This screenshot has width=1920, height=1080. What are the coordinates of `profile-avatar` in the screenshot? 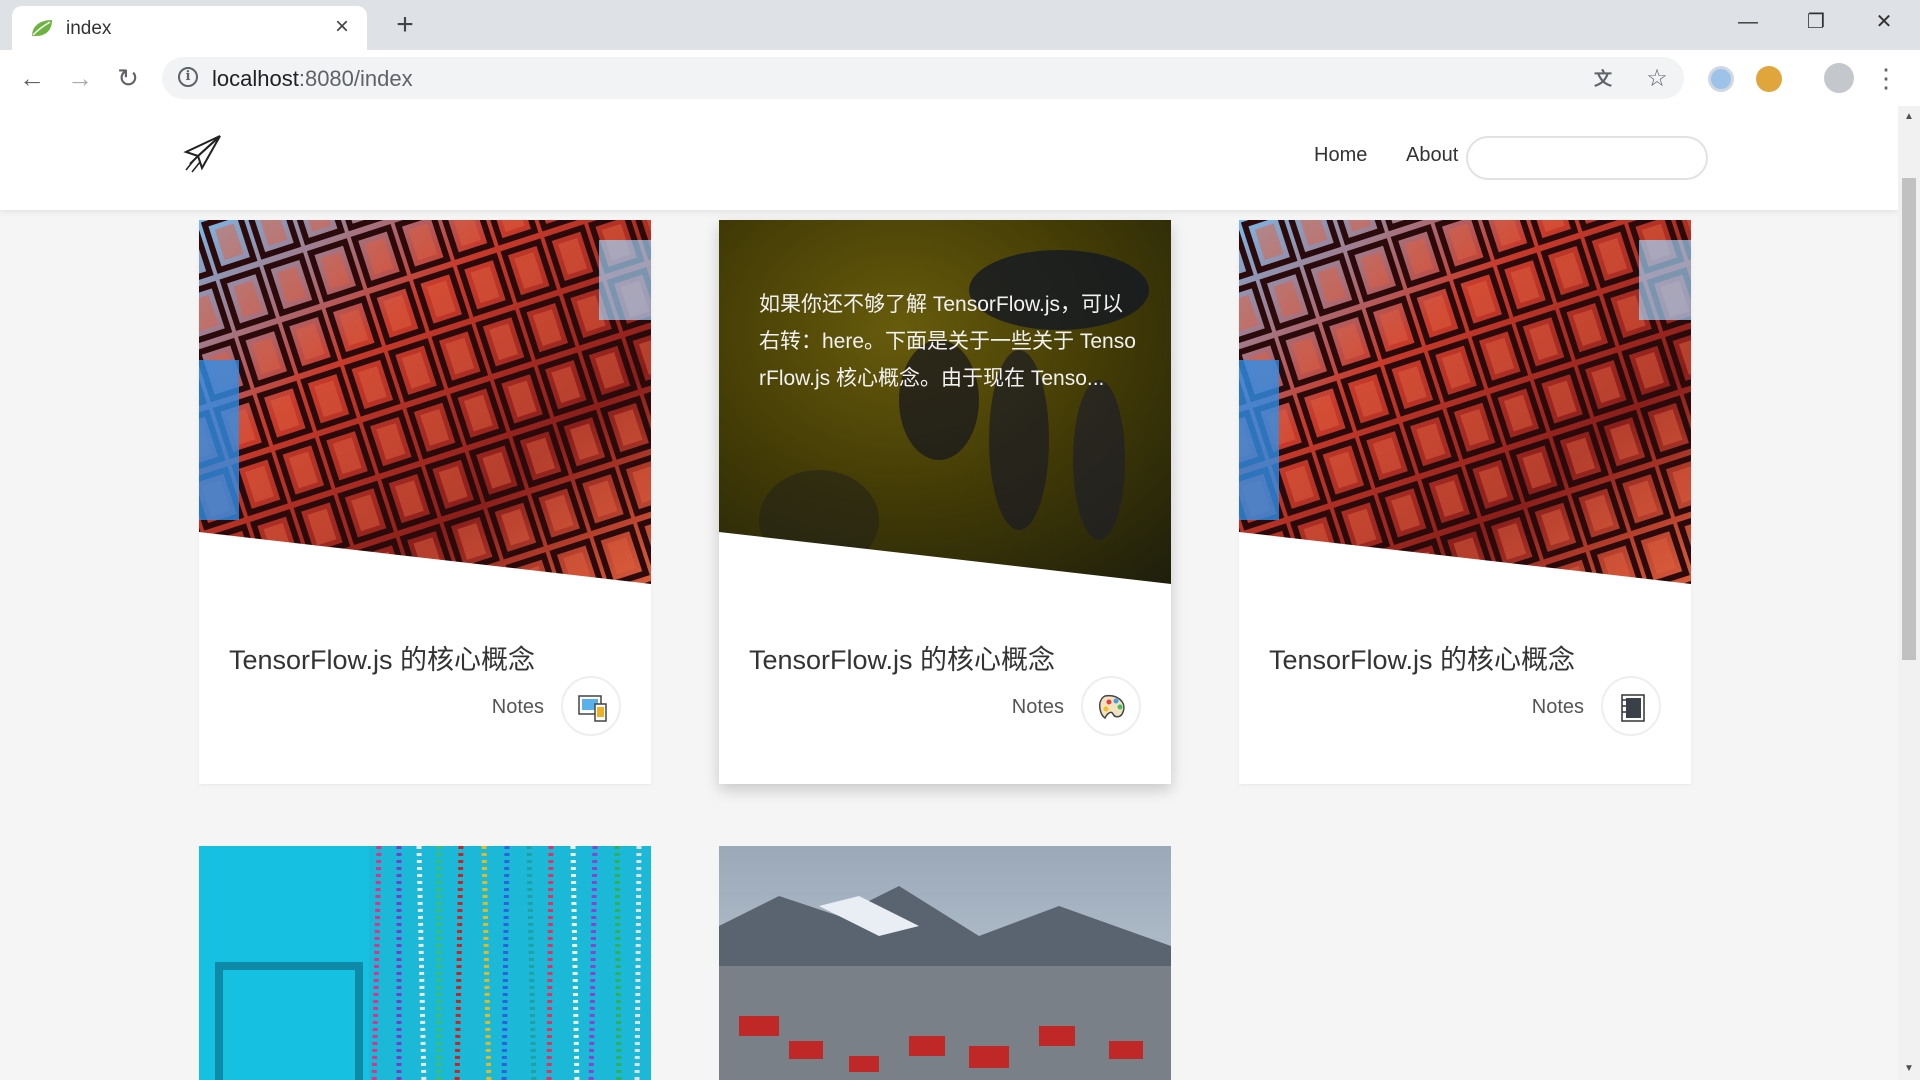 It's located at (1839, 78).